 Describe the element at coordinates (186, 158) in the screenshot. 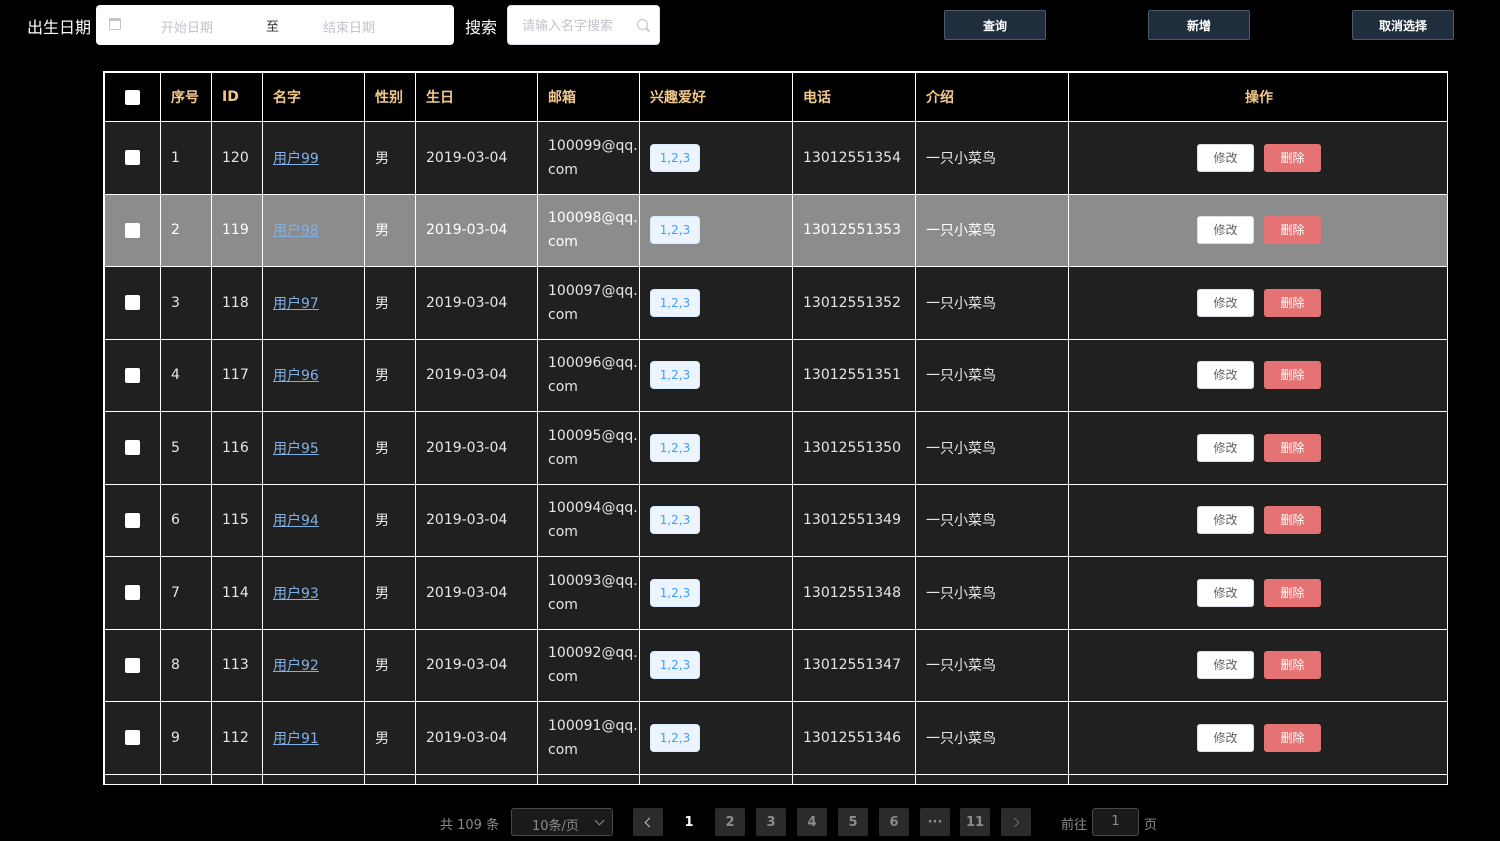

I see `cell-index: 1` at that location.